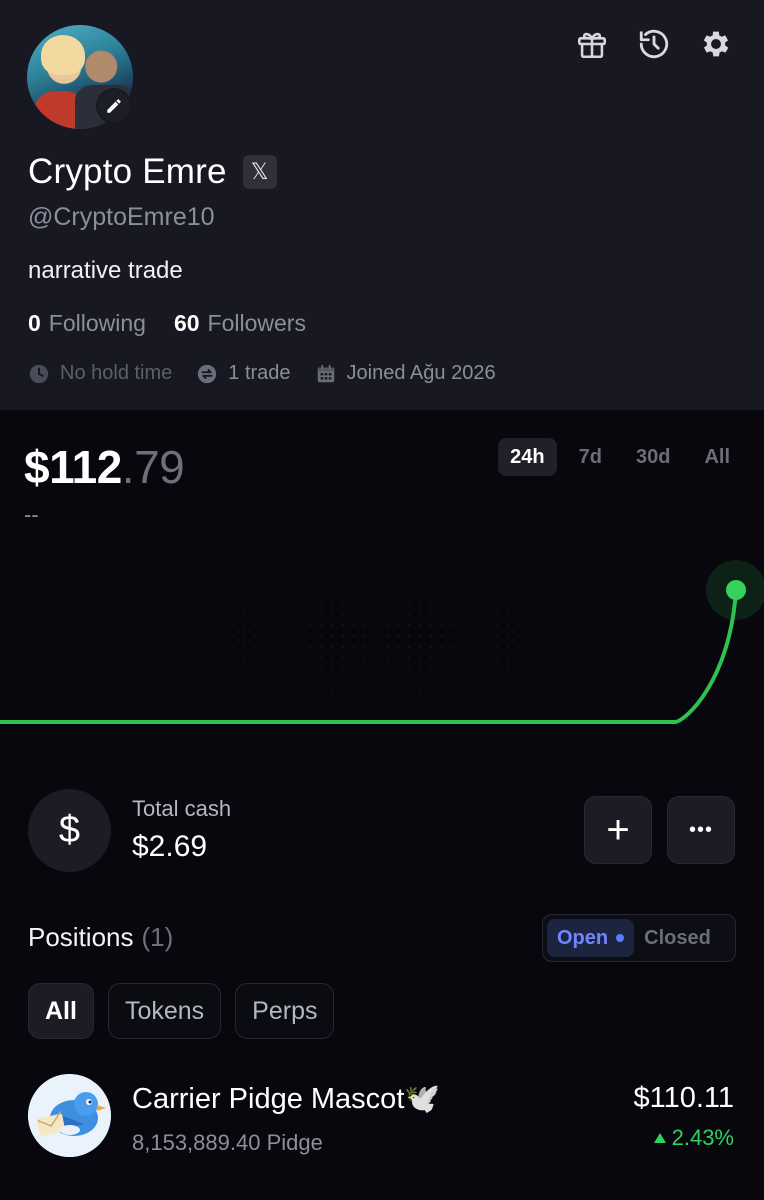  I want to click on avatar-hair, so click(63, 55).